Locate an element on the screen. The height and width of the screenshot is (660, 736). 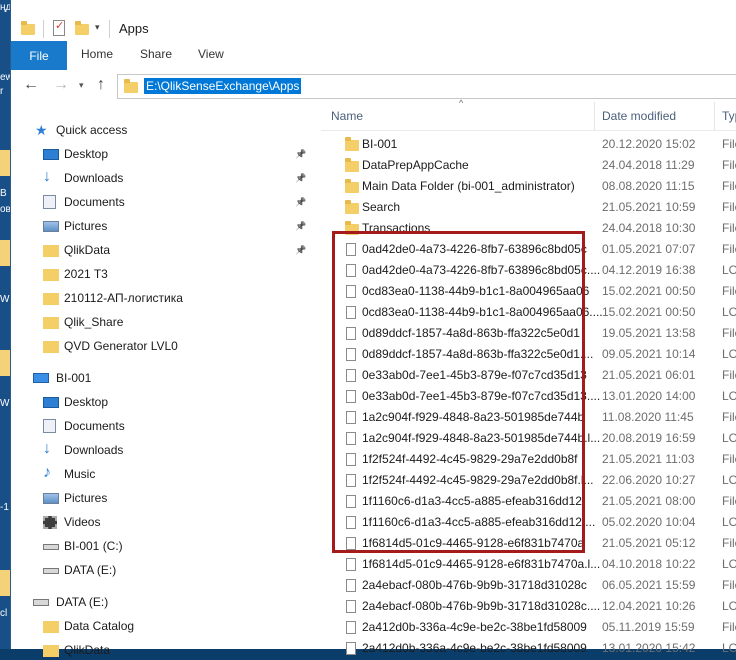
file-date: 05.11.2019 15:59 is located at coordinates (648, 627).